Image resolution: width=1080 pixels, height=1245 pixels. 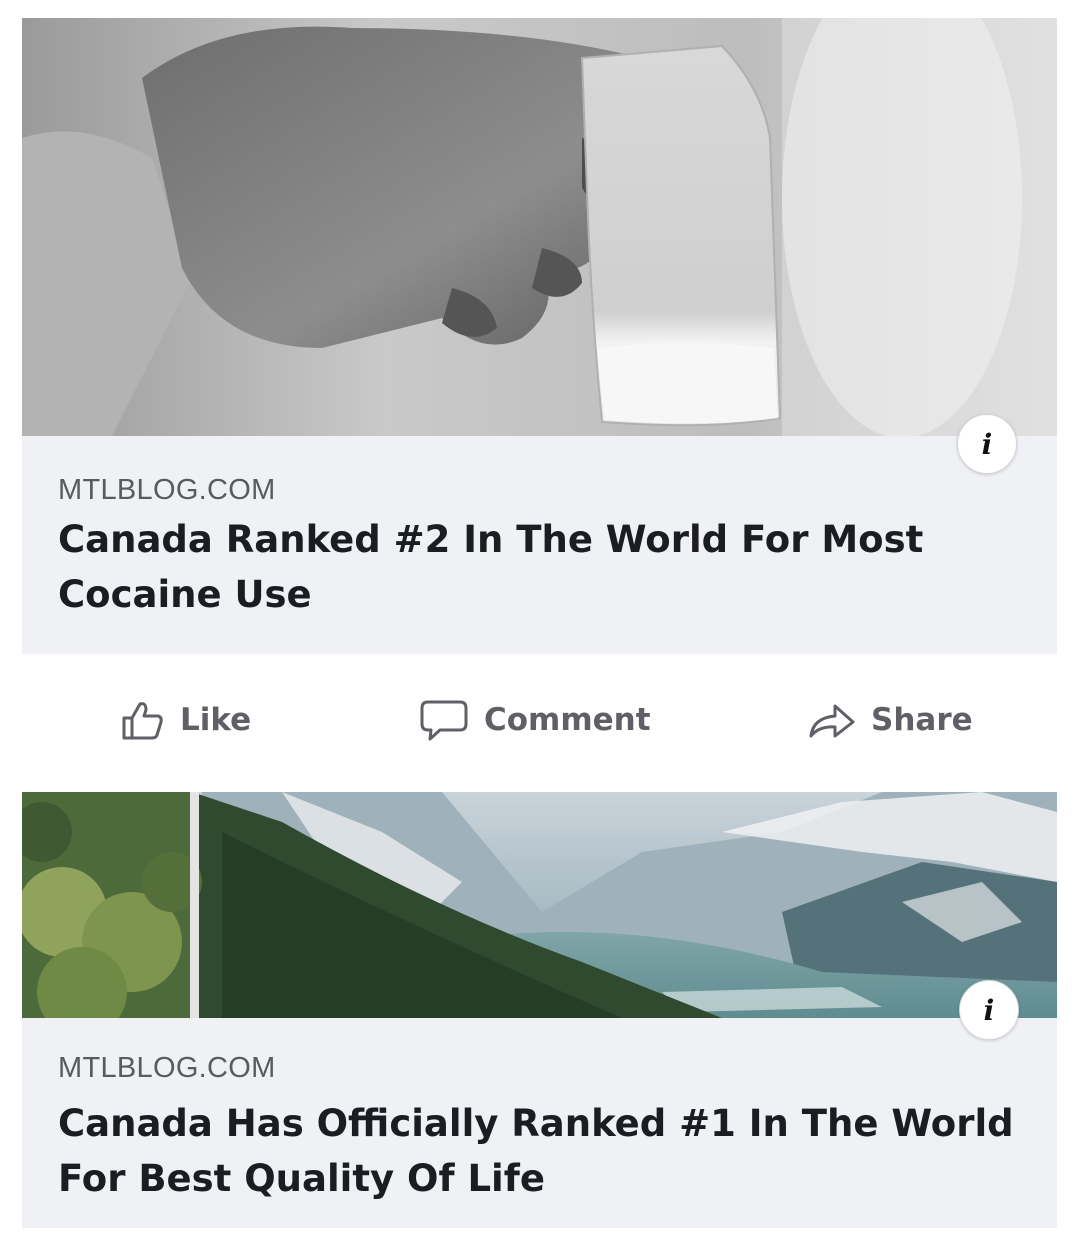 What do you see at coordinates (832, 721) in the screenshot?
I see `share-arrow-icon` at bounding box center [832, 721].